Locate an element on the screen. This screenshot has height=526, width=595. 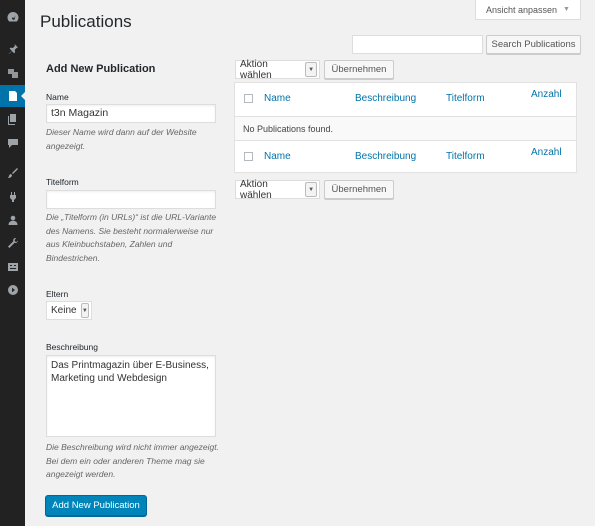
pin-icon is located at coordinates (12, 49).